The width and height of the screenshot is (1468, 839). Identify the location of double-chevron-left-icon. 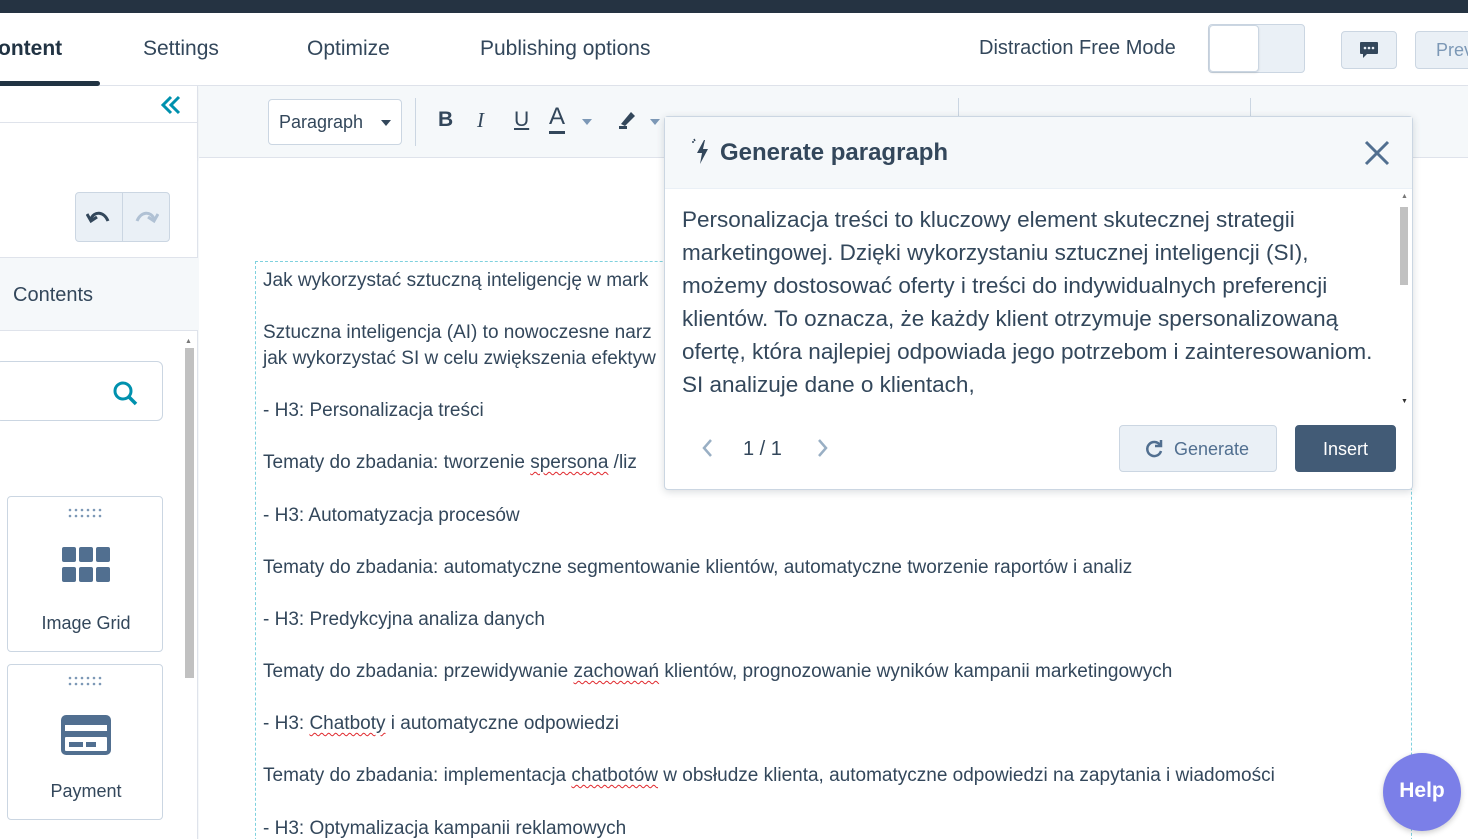
(170, 105).